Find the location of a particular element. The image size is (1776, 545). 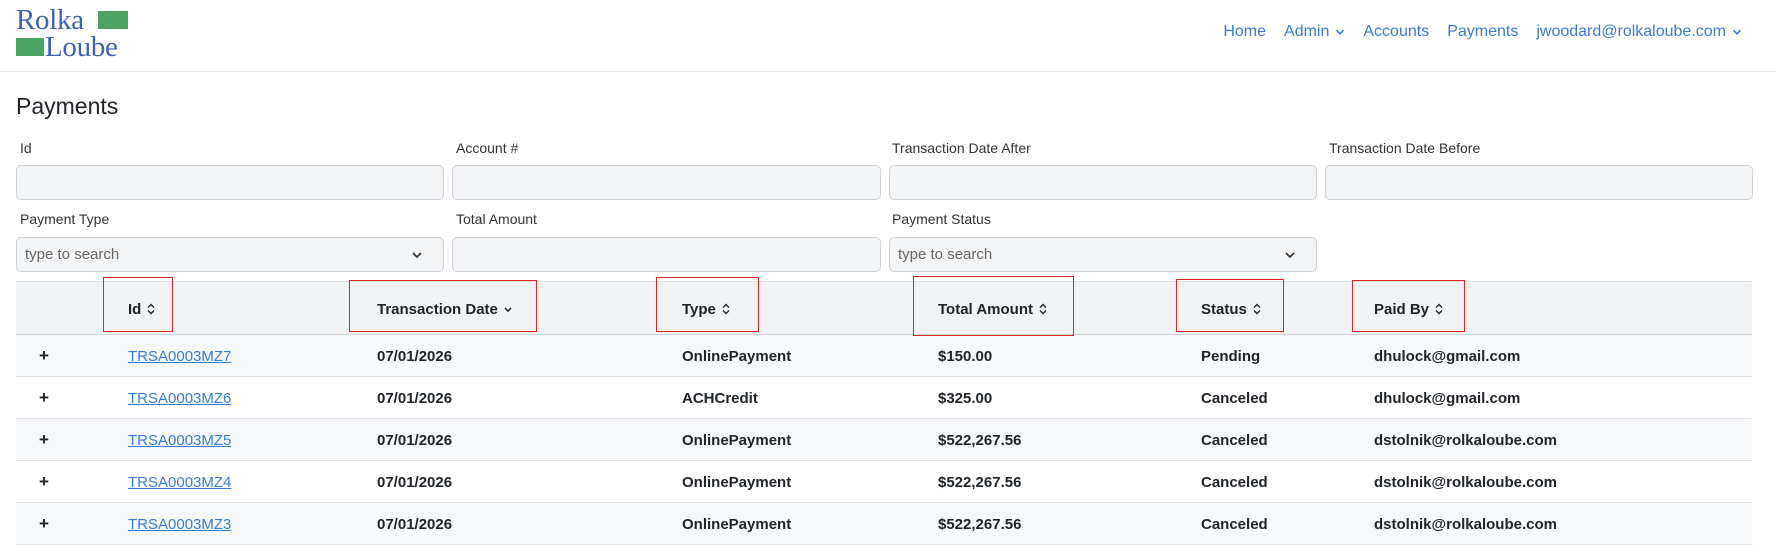

column-header-status: Status is located at coordinates (1231, 309).